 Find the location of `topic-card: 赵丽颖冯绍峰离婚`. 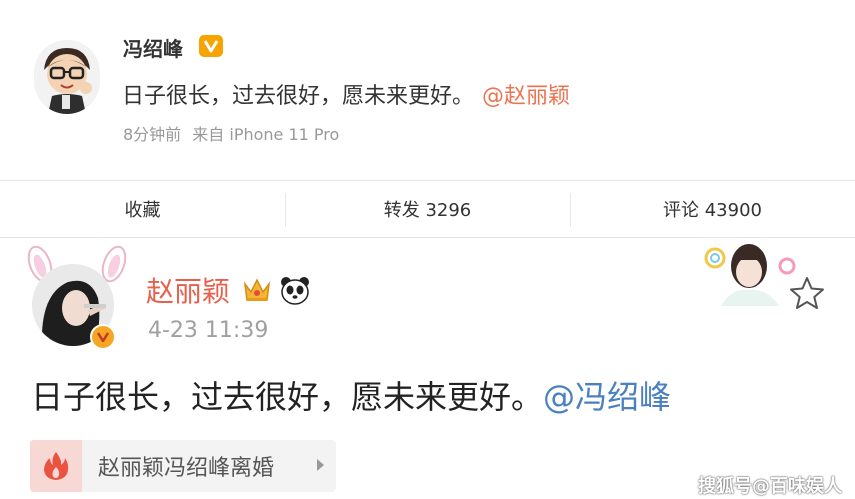

topic-card: 赵丽颖冯绍峰离婚 is located at coordinates (183, 466).